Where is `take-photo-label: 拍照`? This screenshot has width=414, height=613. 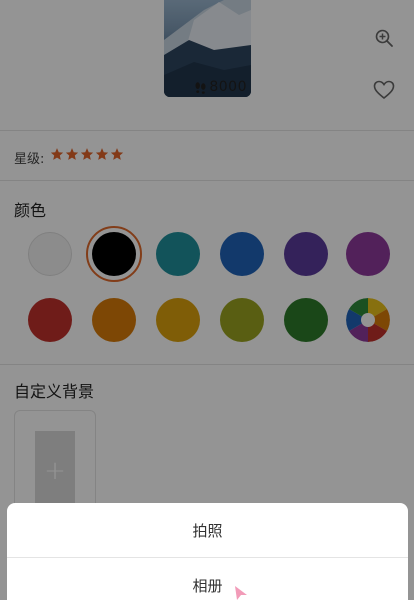 take-photo-label: 拍照 is located at coordinates (207, 530).